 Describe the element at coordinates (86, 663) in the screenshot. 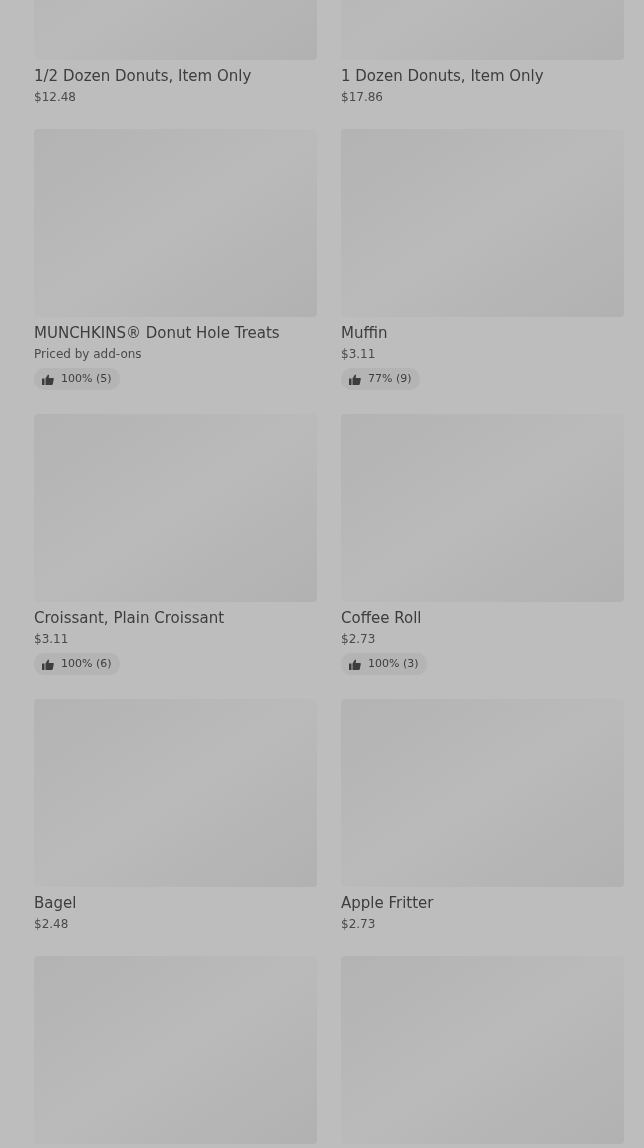

I see `rating-text: 100% (6)` at that location.